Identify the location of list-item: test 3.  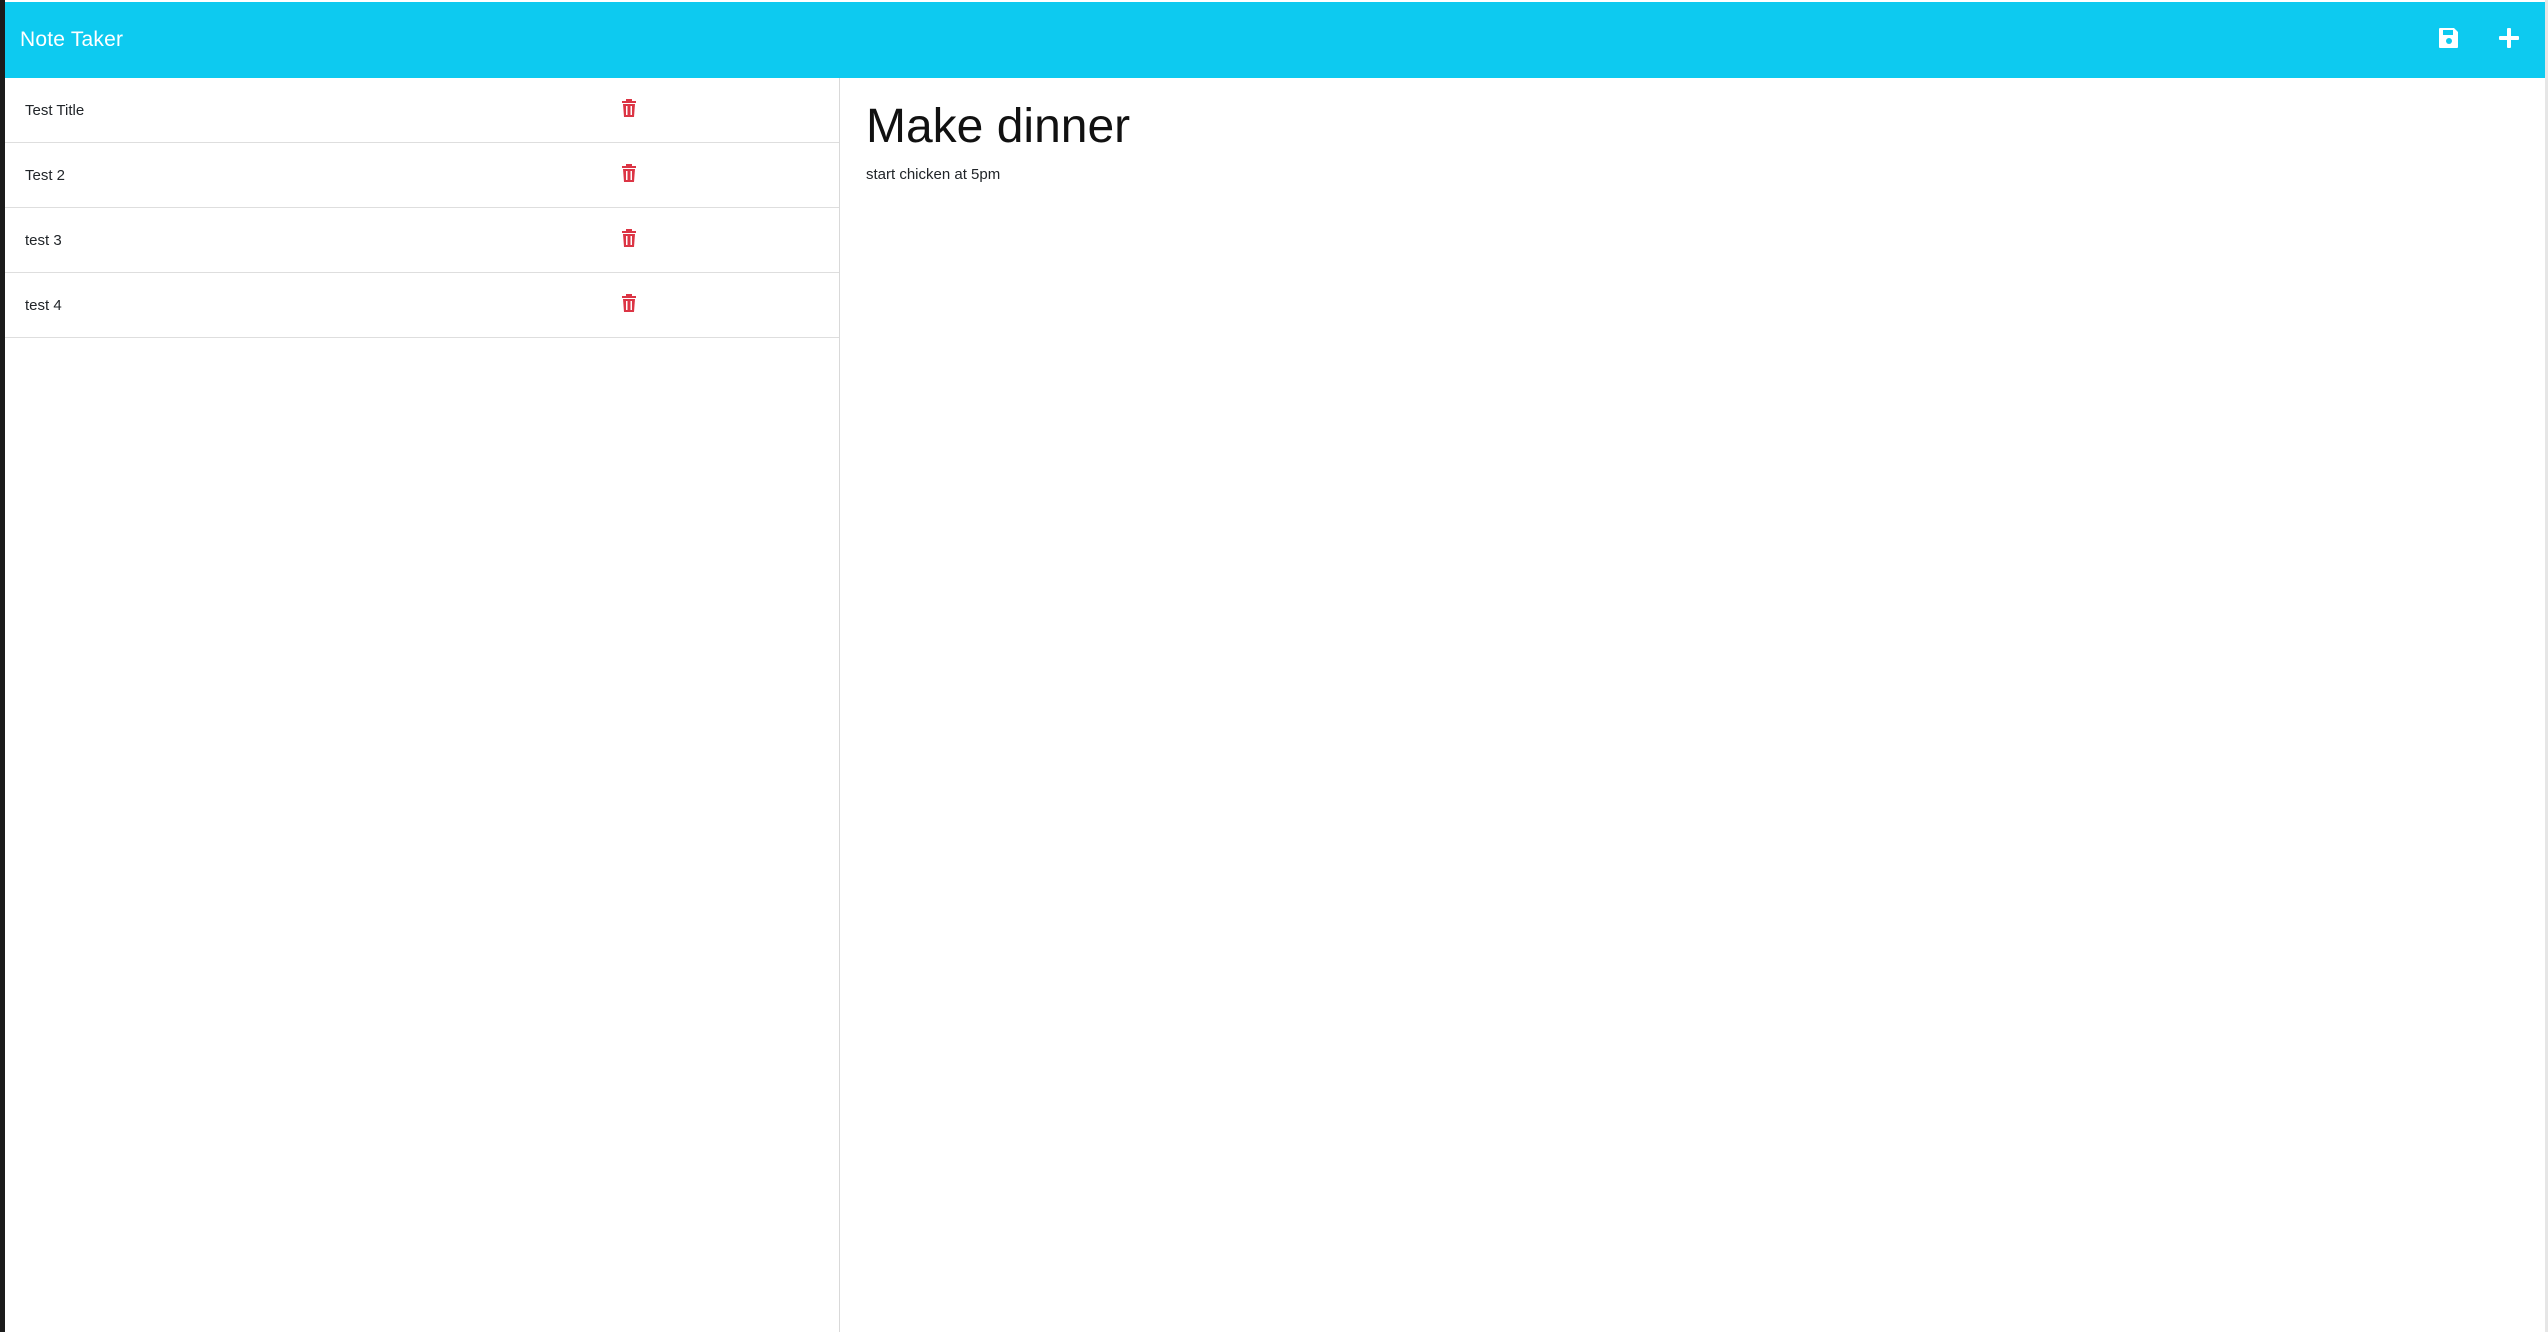
(422, 240).